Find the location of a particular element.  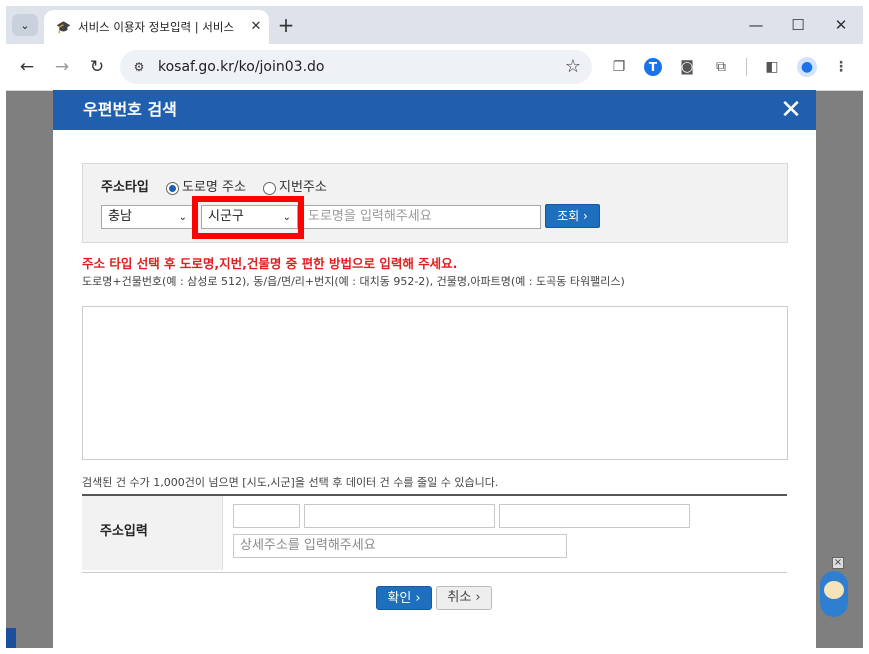

menu-kebab-icon: ⋮ is located at coordinates (841, 67).